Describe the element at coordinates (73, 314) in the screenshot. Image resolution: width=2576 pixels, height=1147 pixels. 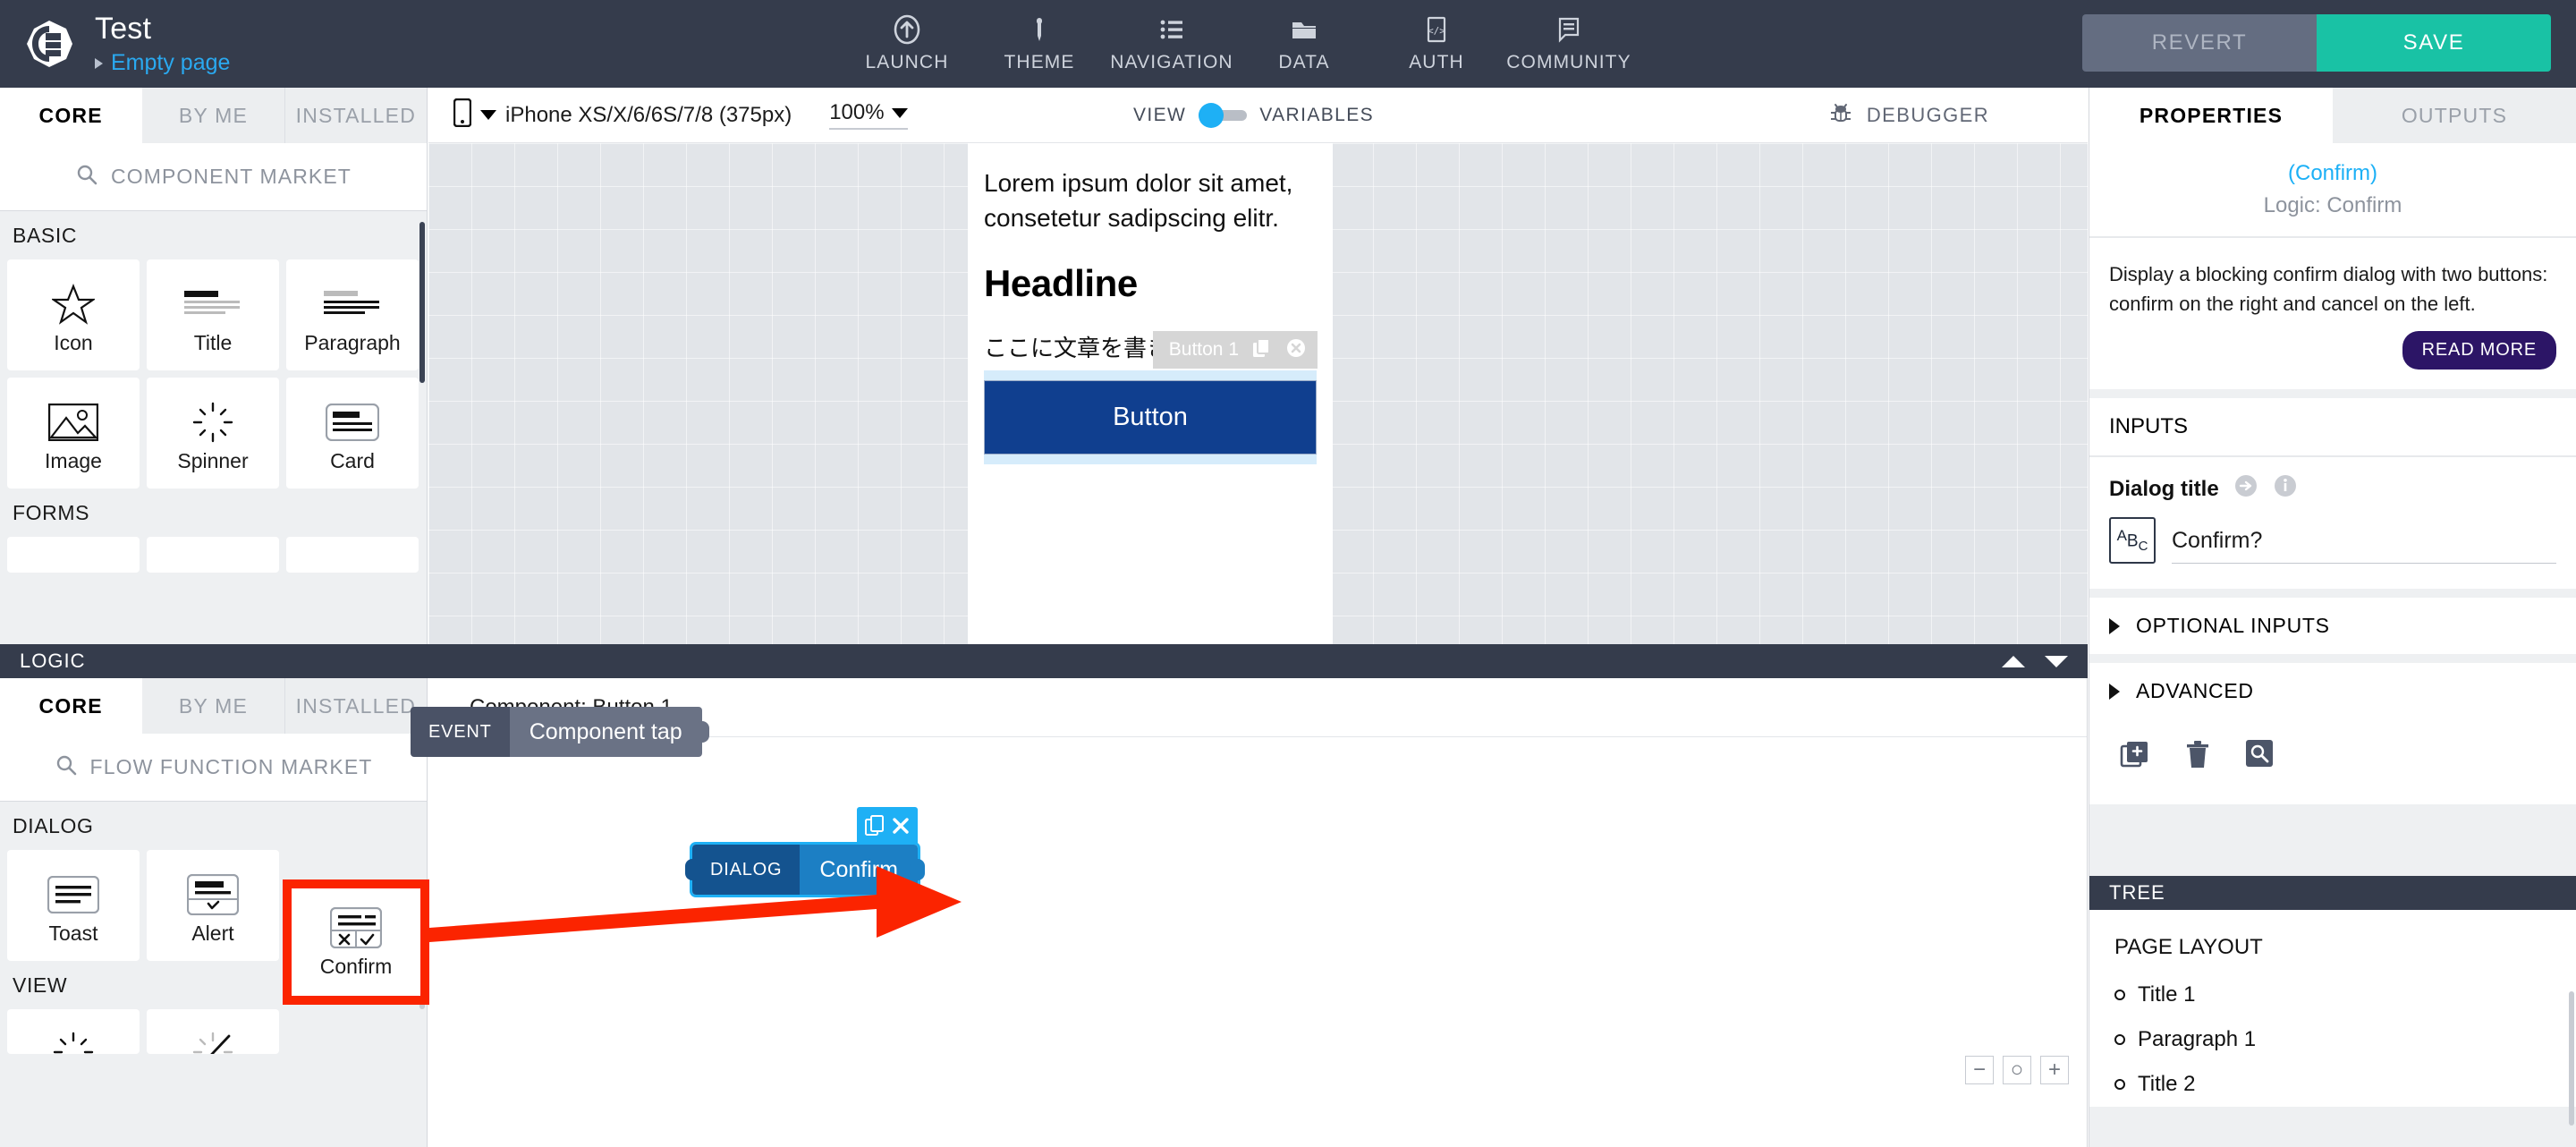
I see `component-tile-icon: Icon` at that location.